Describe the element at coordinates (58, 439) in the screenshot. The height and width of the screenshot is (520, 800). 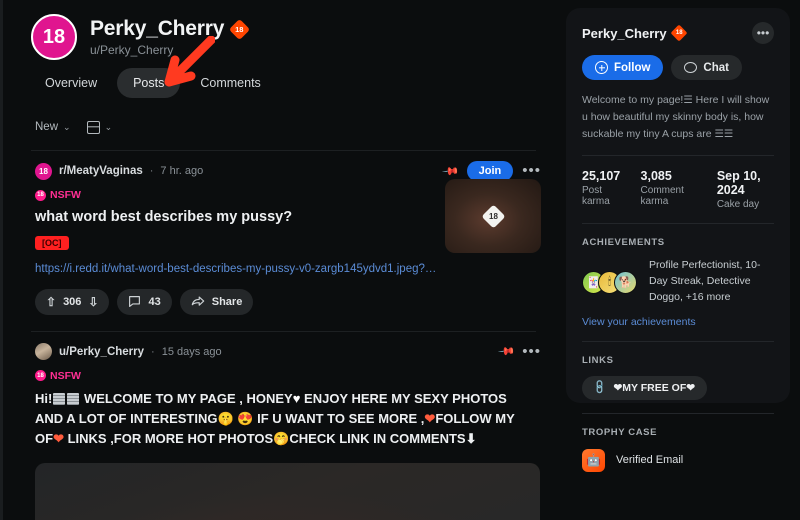
I see `red-heart-icon-2: ❤` at that location.